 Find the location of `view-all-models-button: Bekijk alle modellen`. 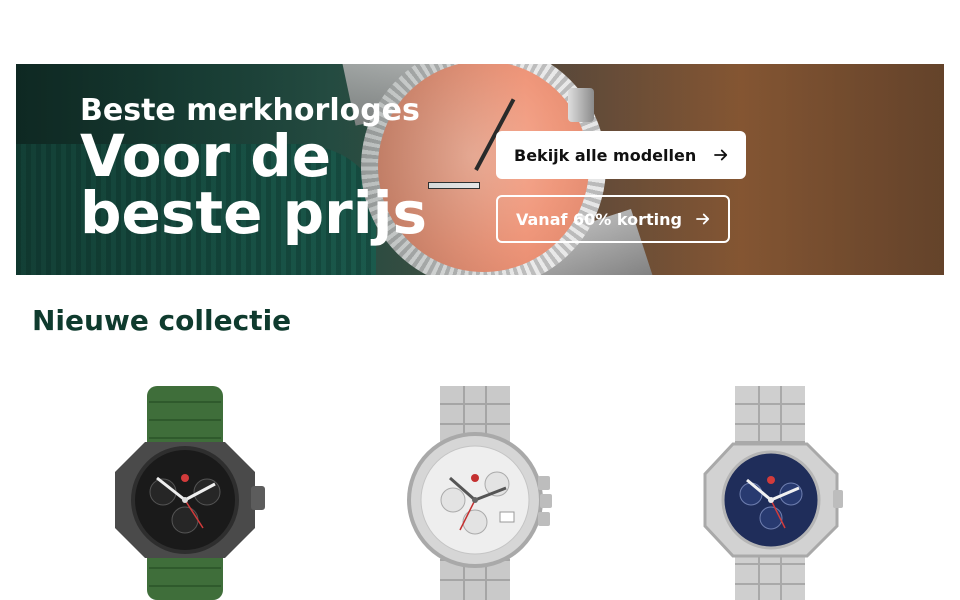

view-all-models-button: Bekijk alle modellen is located at coordinates (621, 155).